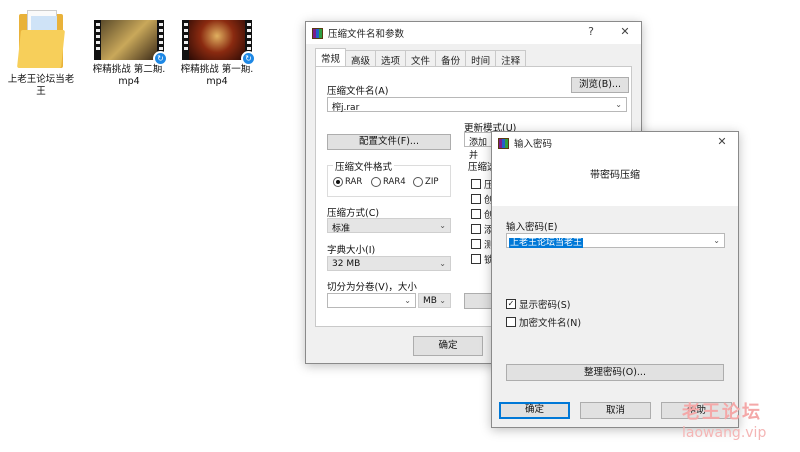  Describe the element at coordinates (511, 58) in the screenshot. I see `tab-comment: 注释` at that location.